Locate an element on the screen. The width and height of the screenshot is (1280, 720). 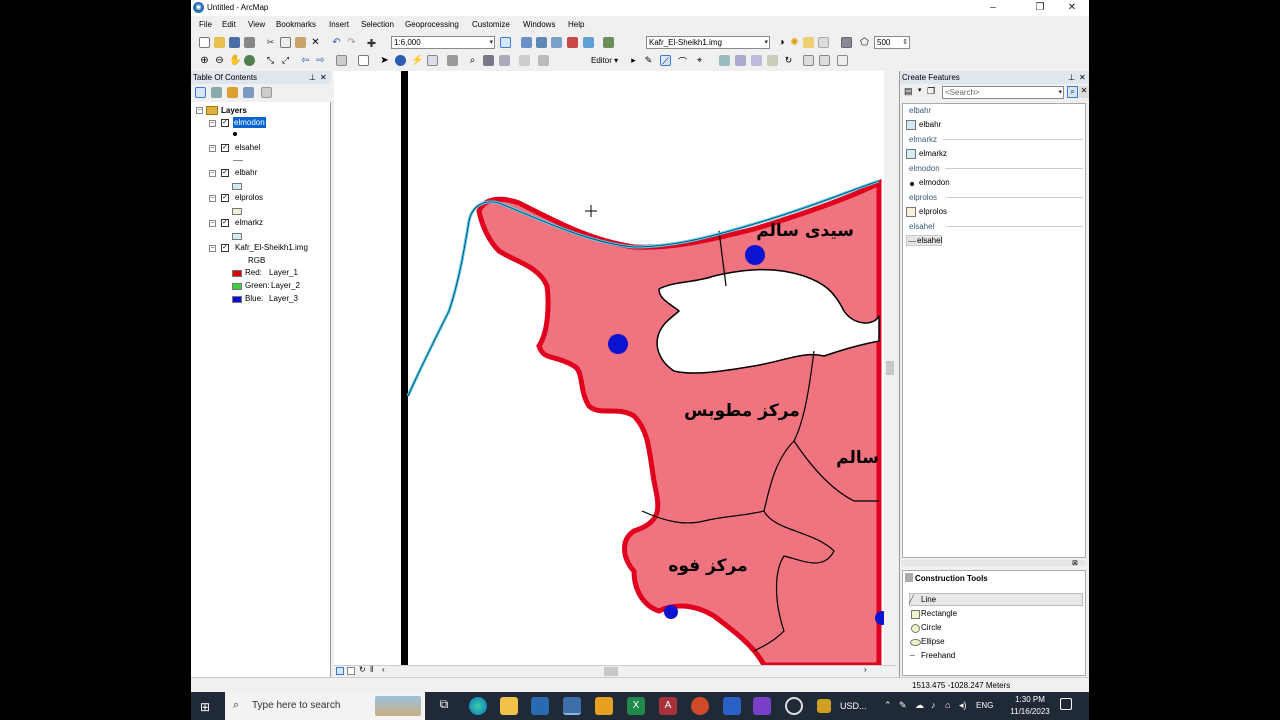
create-features-icon is located at coordinates (842, 60).